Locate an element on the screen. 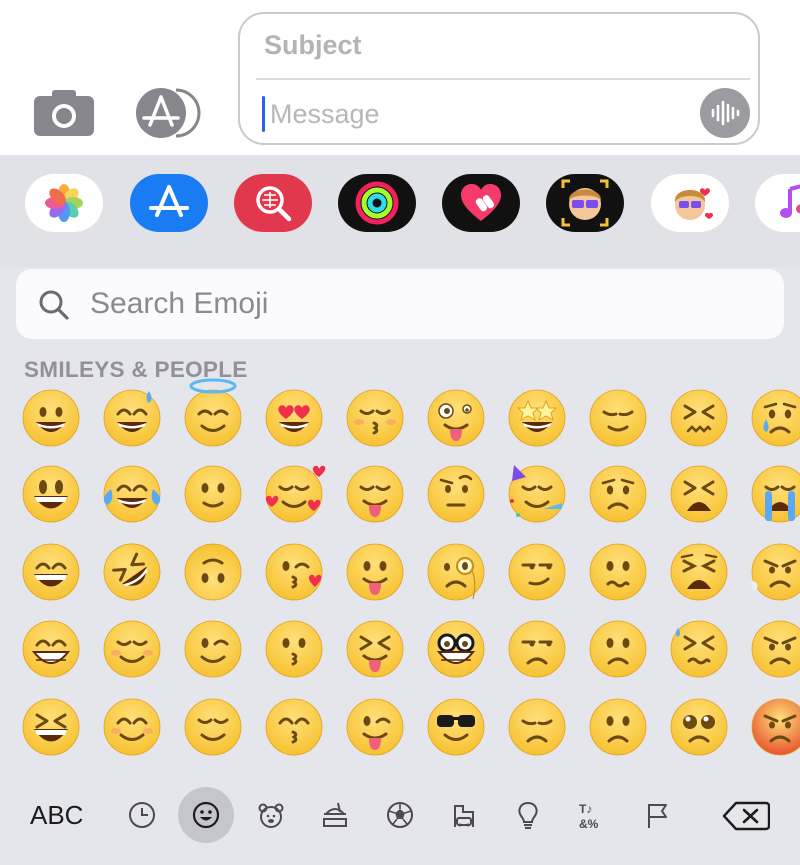 The image size is (800, 865). apps-button is located at coordinates (170, 113).